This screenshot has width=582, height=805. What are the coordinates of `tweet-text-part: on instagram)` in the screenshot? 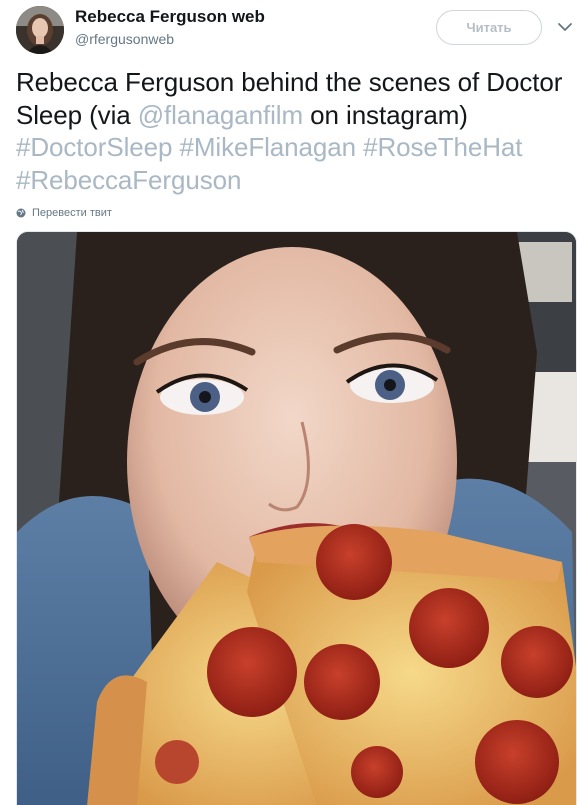 It's located at (385, 114).